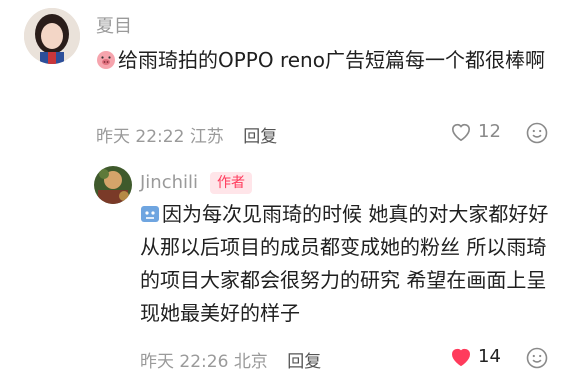  I want to click on username: Jinchili, so click(169, 182).